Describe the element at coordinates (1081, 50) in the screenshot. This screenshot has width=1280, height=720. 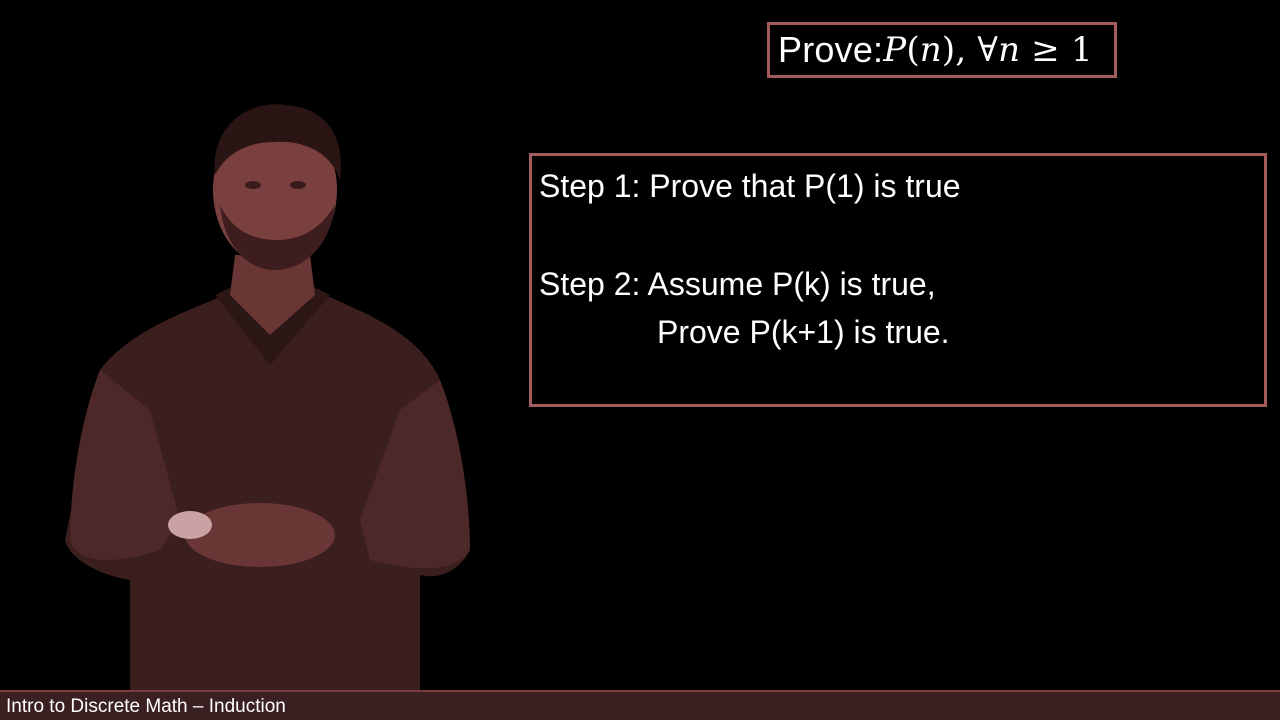
I see `lower-bound: 1` at that location.